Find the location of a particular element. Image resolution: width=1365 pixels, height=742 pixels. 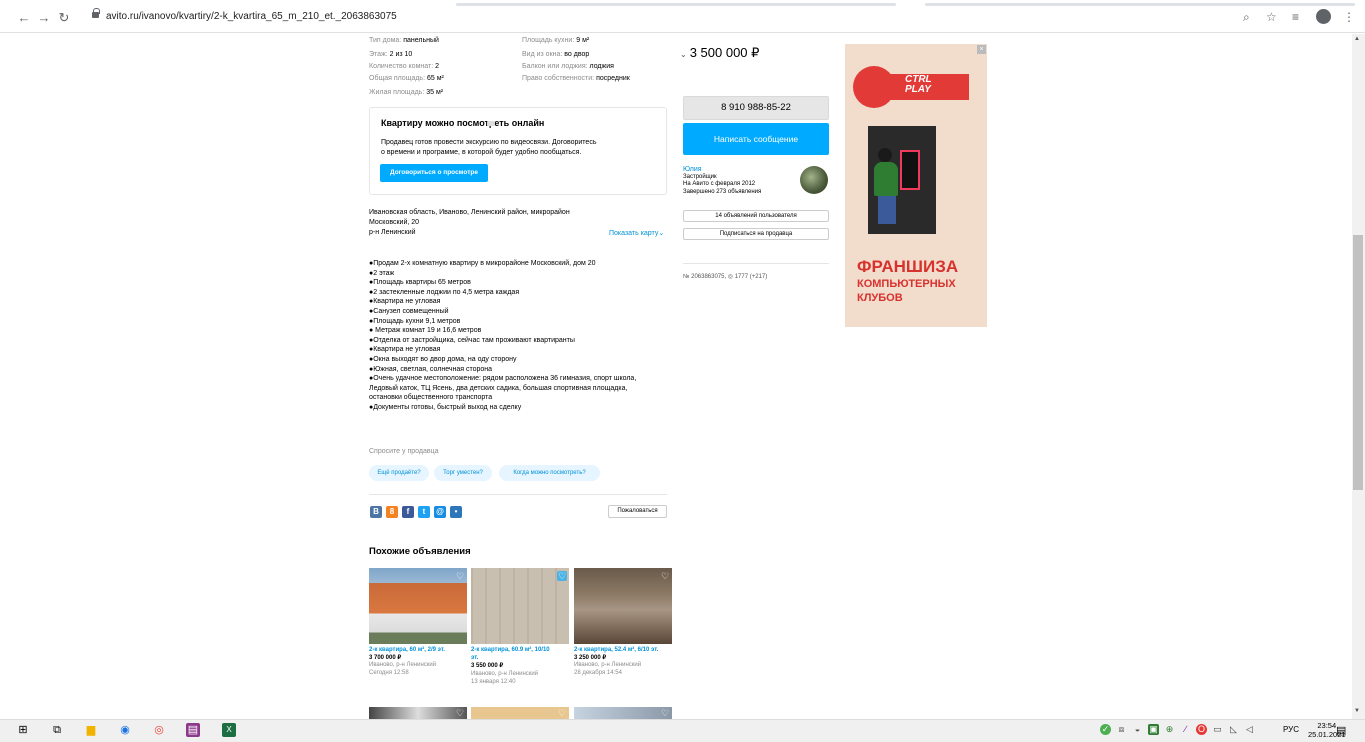

ask-chip-still-selling: Ещё продаёте? is located at coordinates (399, 473).